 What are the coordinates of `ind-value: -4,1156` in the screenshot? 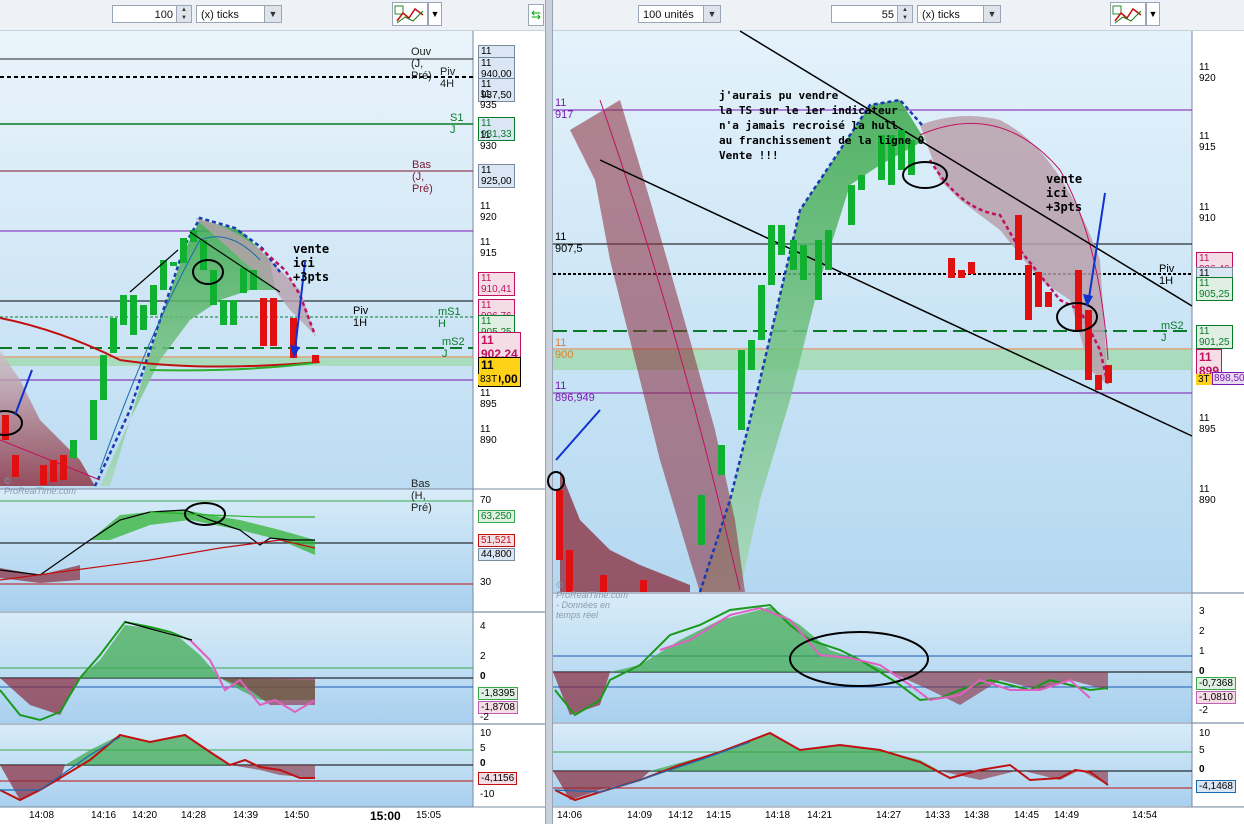 It's located at (498, 778).